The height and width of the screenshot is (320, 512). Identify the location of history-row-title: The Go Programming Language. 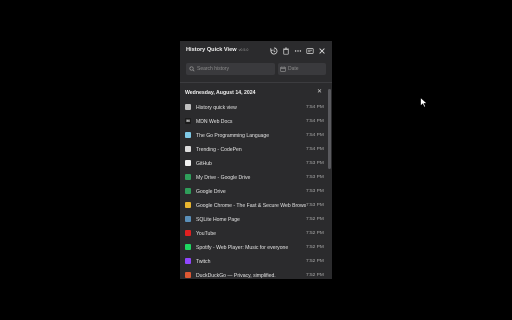
(233, 136).